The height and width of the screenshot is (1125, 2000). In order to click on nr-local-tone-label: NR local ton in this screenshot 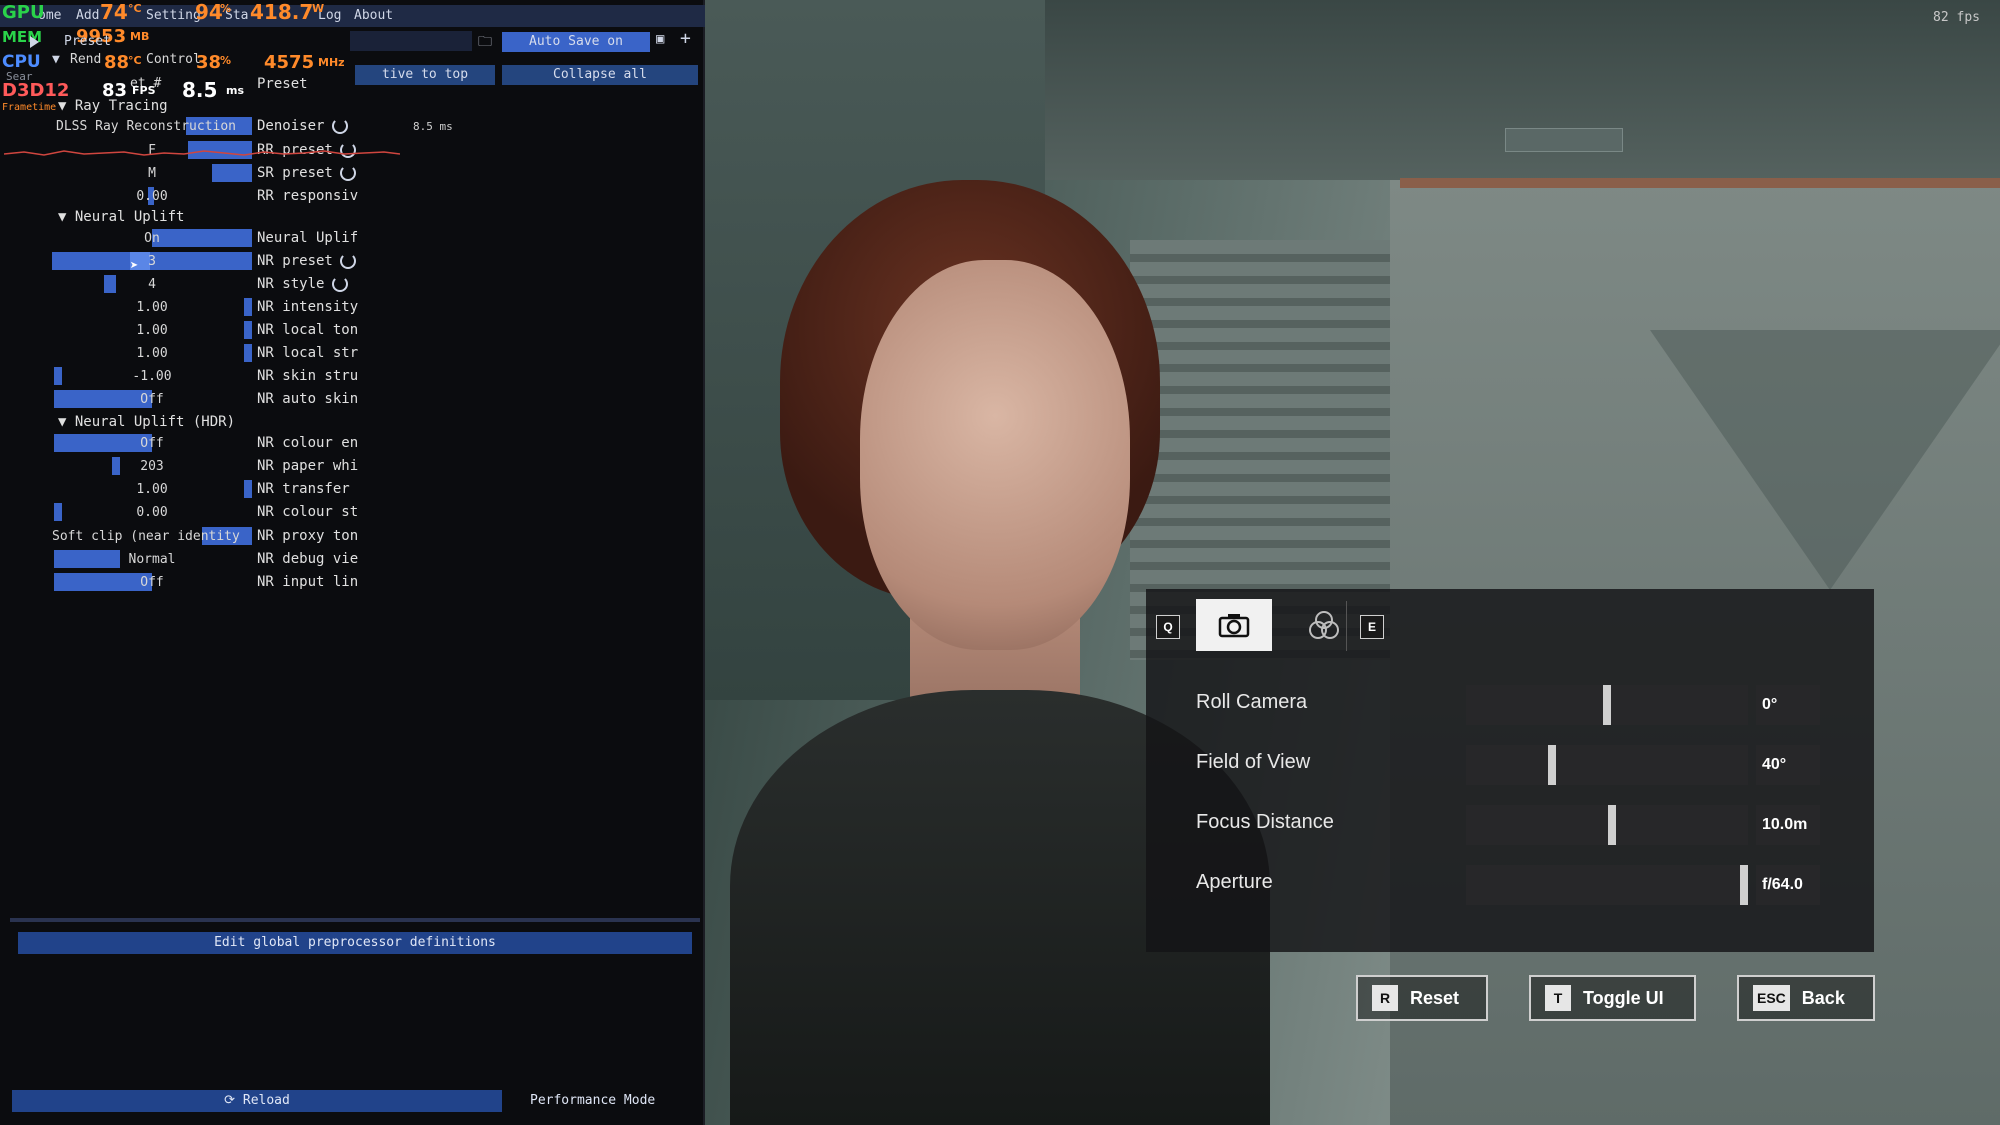, I will do `click(308, 330)`.